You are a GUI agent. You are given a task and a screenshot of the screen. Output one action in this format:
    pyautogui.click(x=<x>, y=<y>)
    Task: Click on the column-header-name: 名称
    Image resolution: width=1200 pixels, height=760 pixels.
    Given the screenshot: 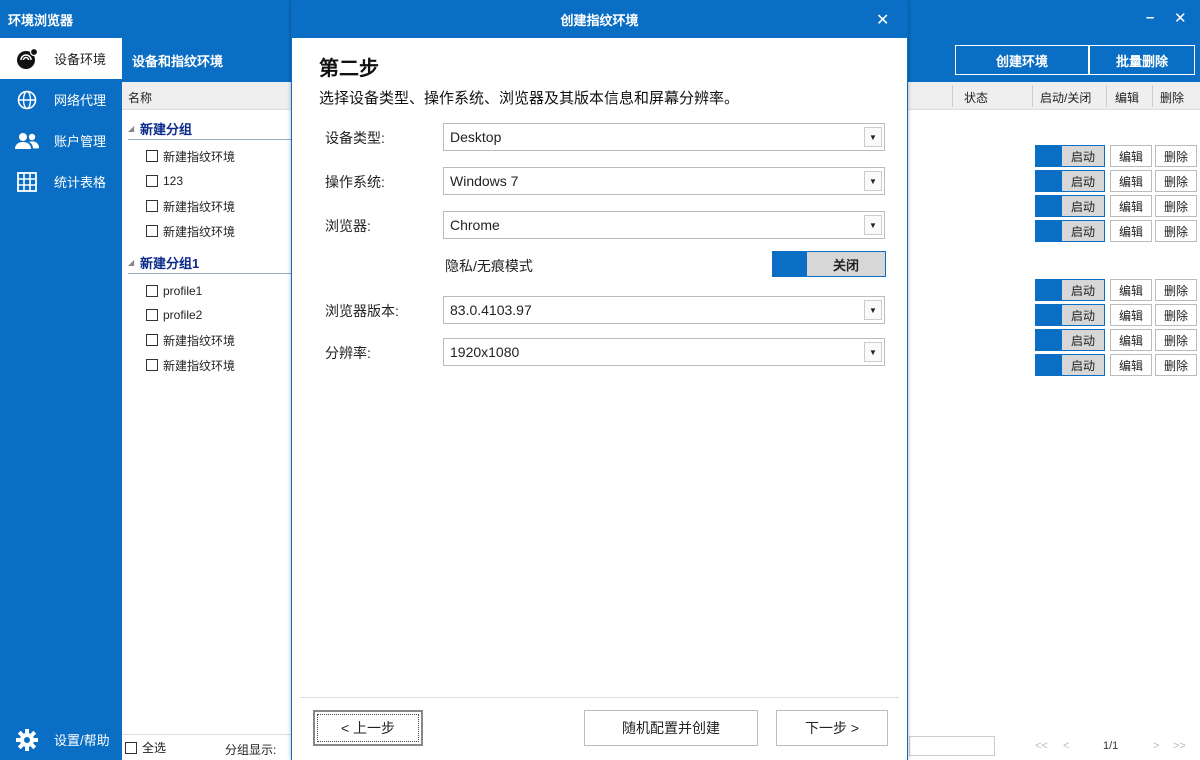 What is the action you would take?
    pyautogui.click(x=207, y=96)
    